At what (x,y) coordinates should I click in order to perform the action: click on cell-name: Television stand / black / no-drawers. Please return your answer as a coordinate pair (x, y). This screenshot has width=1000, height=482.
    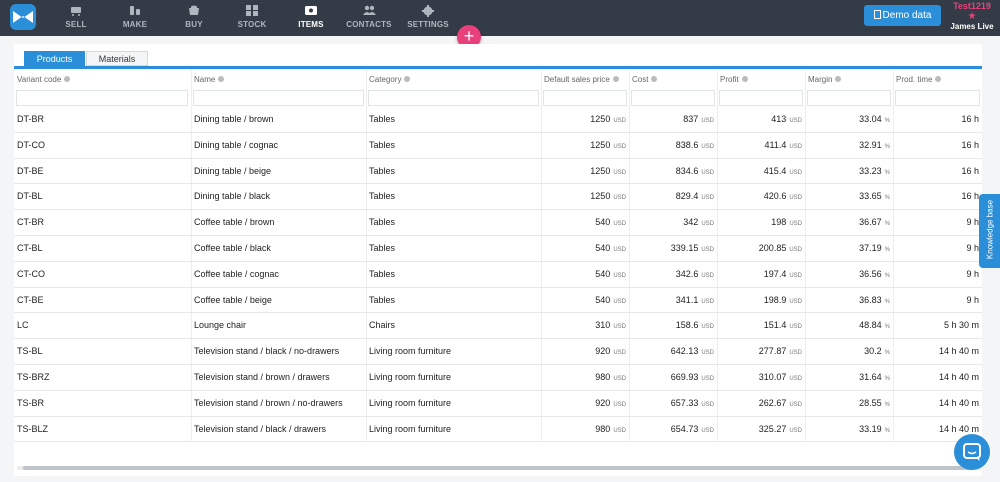
    Looking at the image, I should click on (280, 351).